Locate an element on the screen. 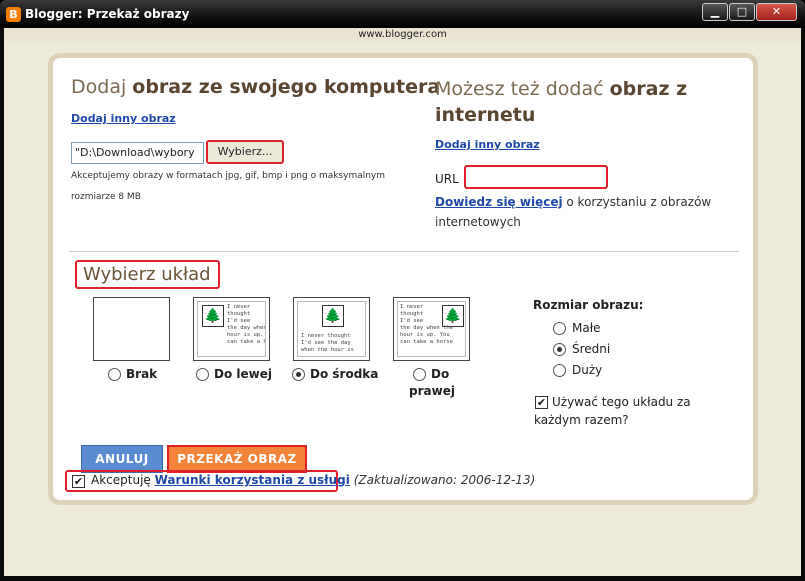 This screenshot has width=805, height=581. add-another-computer-link: Dodaj inny obraz is located at coordinates (123, 118).